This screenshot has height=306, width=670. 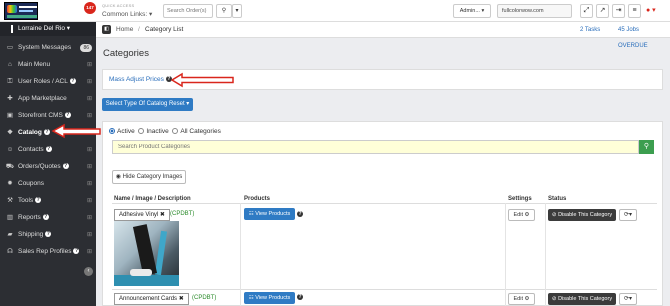 I want to click on annotation-arrows, so click(x=142, y=105).